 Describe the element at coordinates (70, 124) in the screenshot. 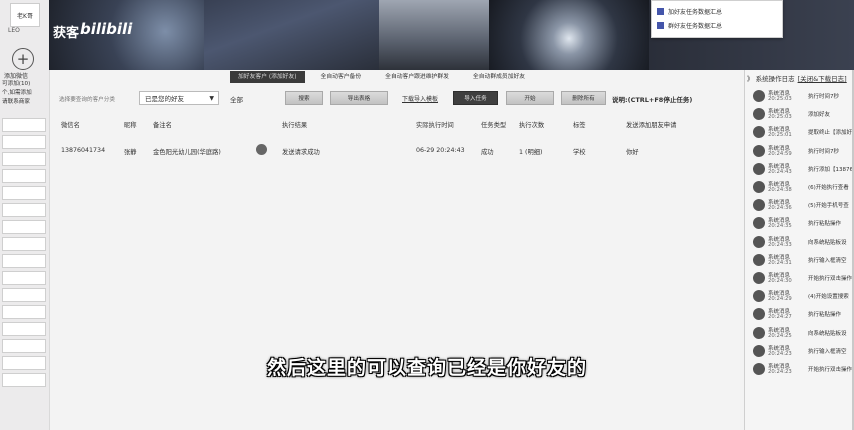

I see `column-header: 微信名` at that location.